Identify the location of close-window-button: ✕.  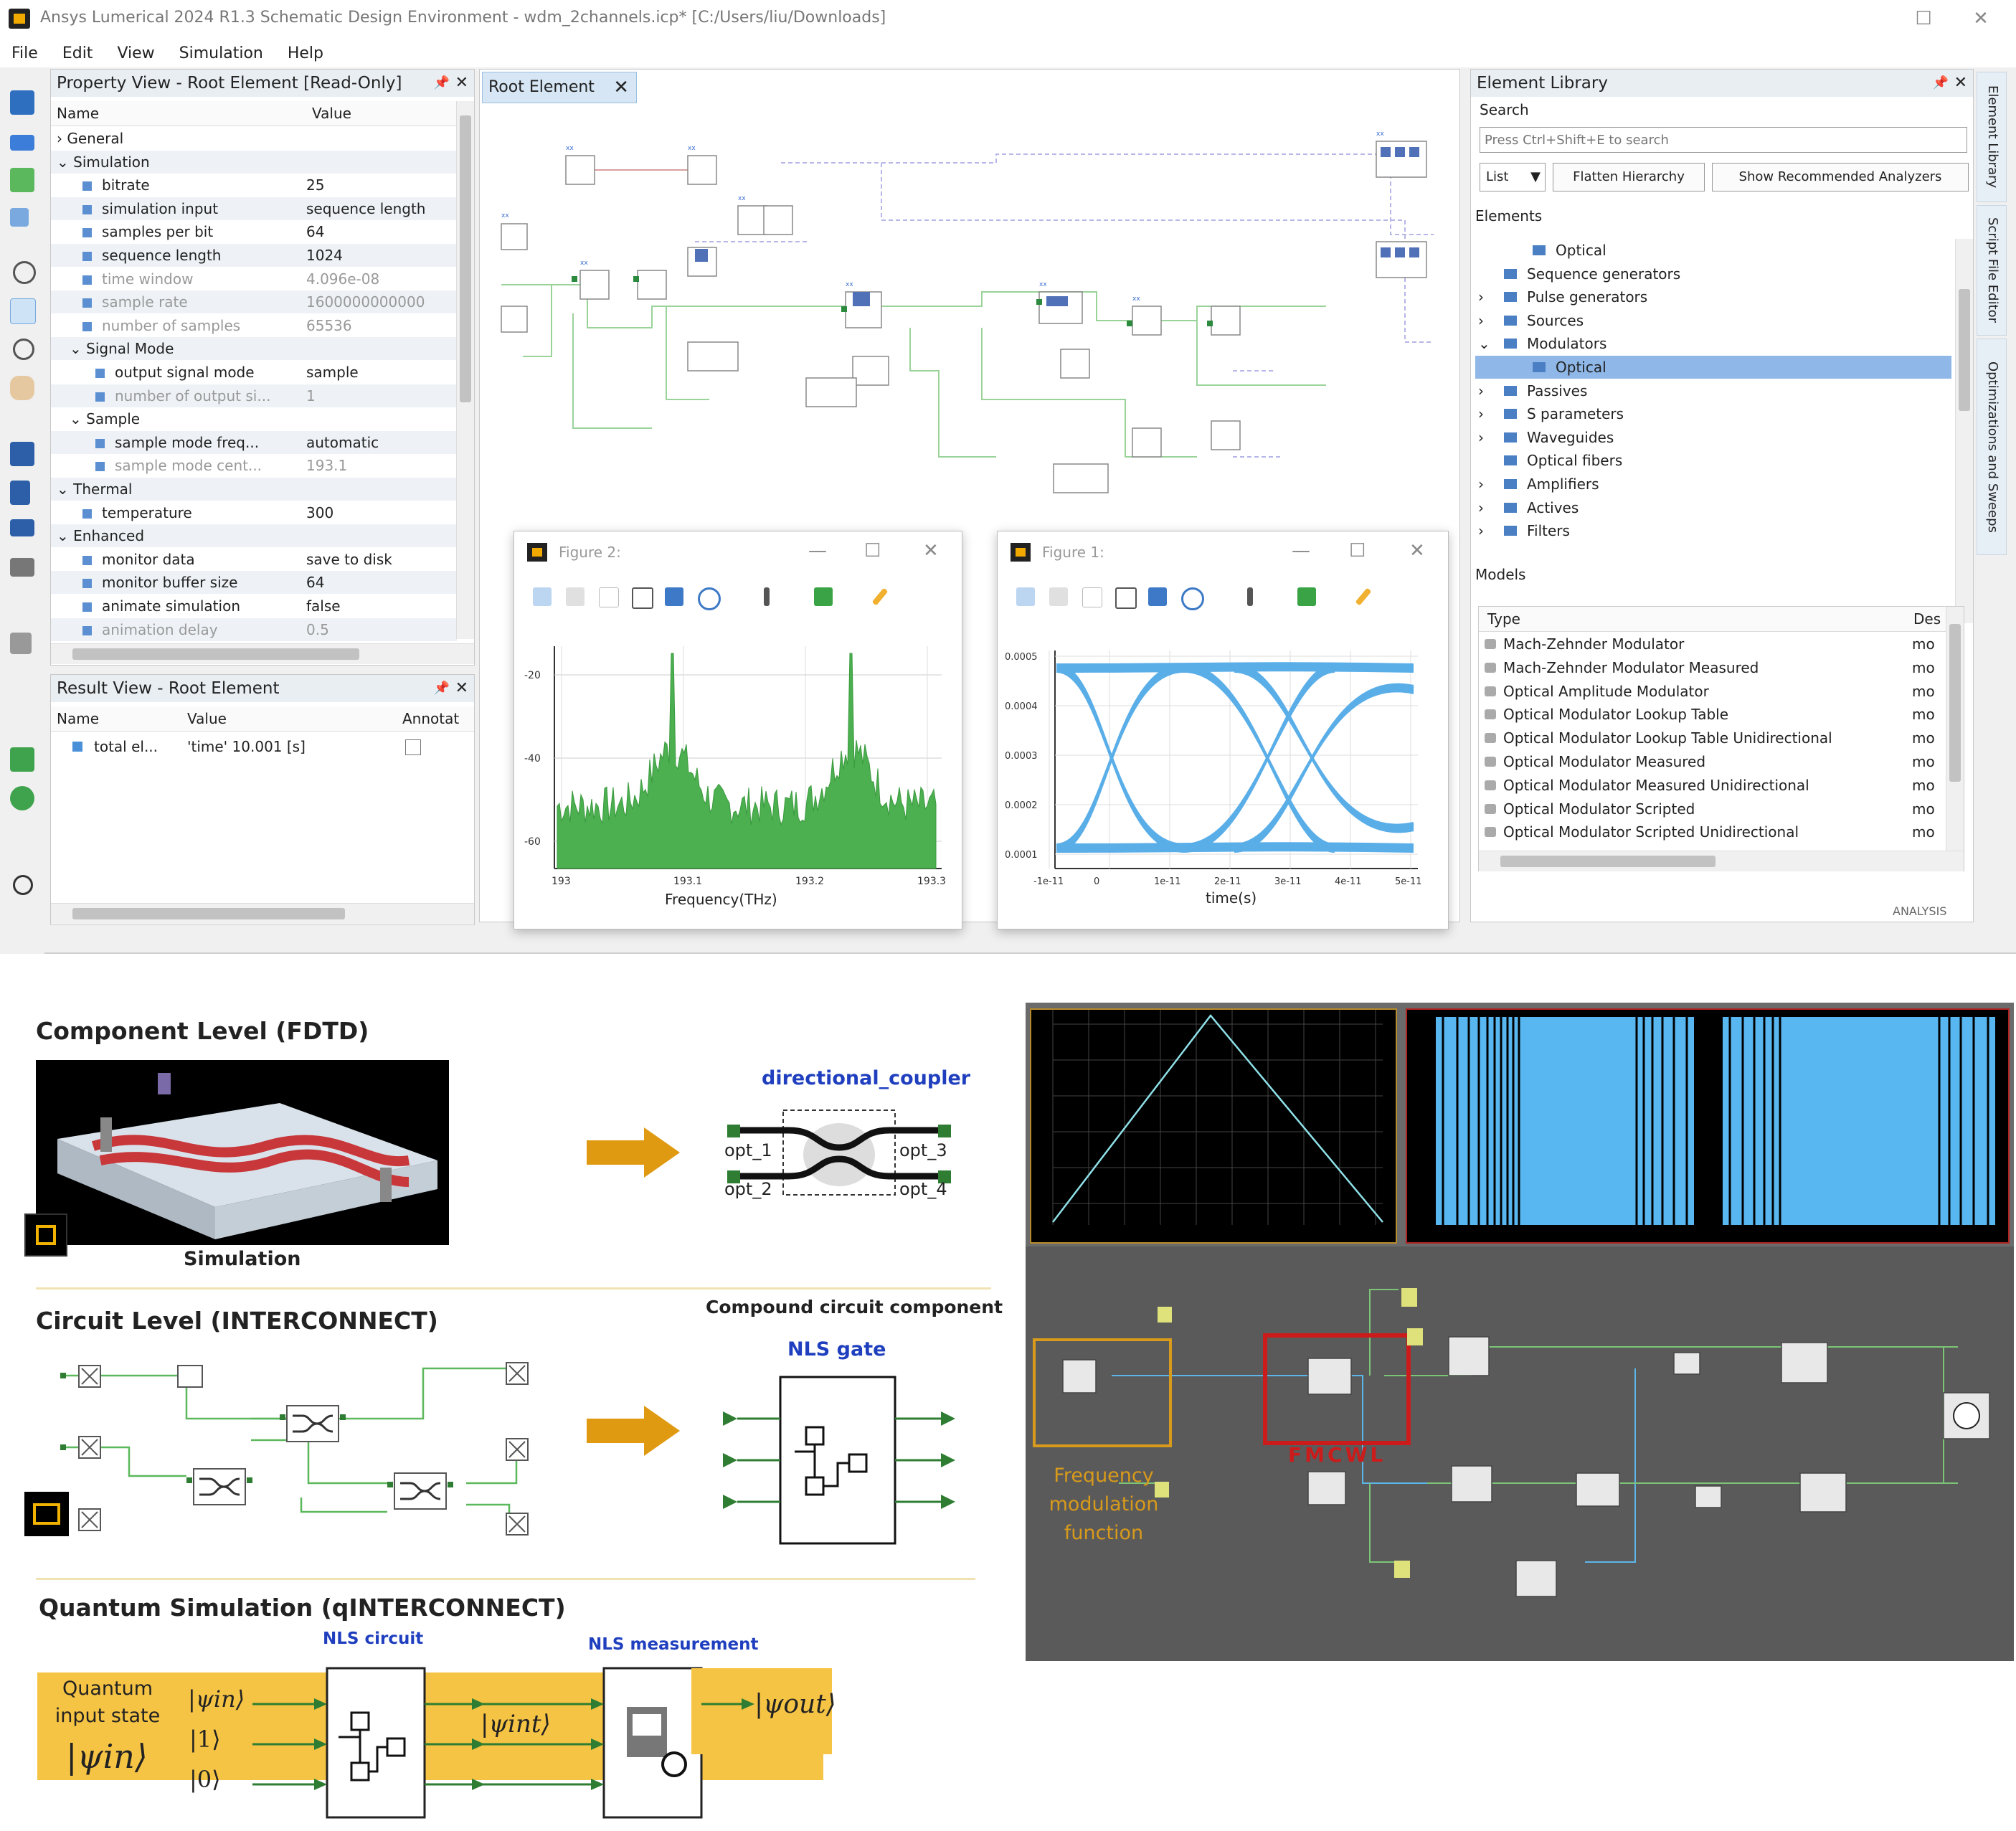
(1981, 19).